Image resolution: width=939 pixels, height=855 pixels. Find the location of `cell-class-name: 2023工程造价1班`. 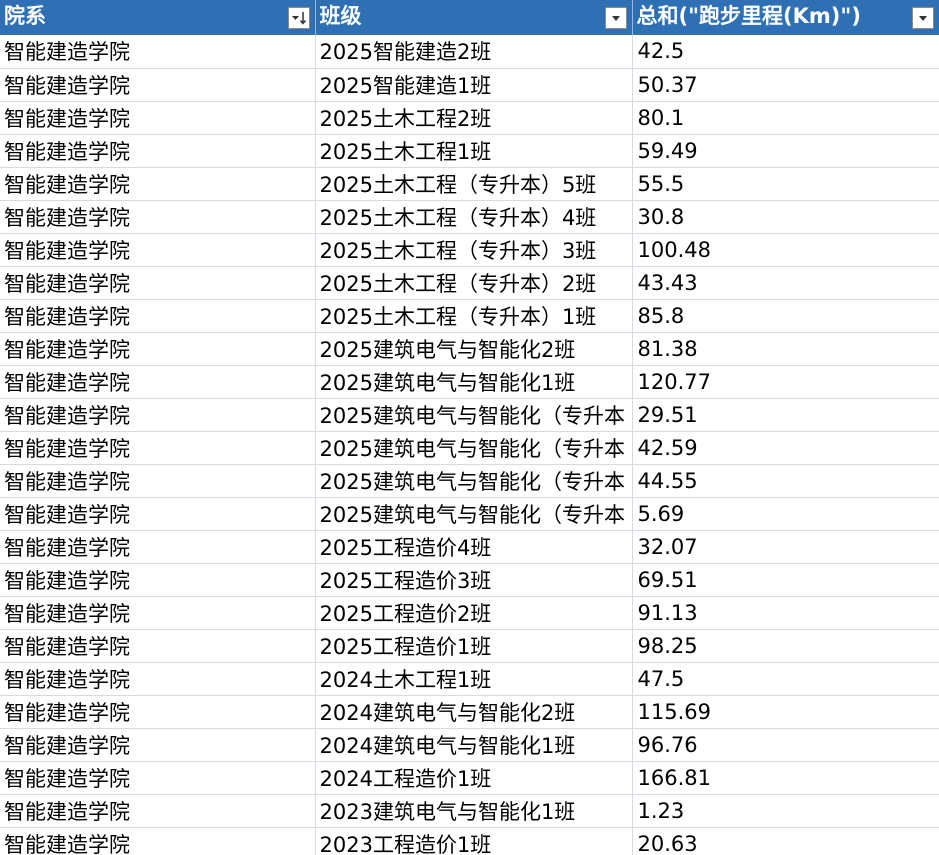

cell-class-name: 2023工程造价1班 is located at coordinates (474, 841).